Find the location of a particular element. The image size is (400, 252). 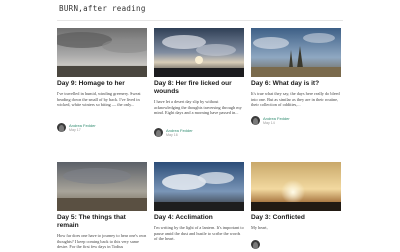

cloudy-sky-landscape-image is located at coordinates (102, 52).